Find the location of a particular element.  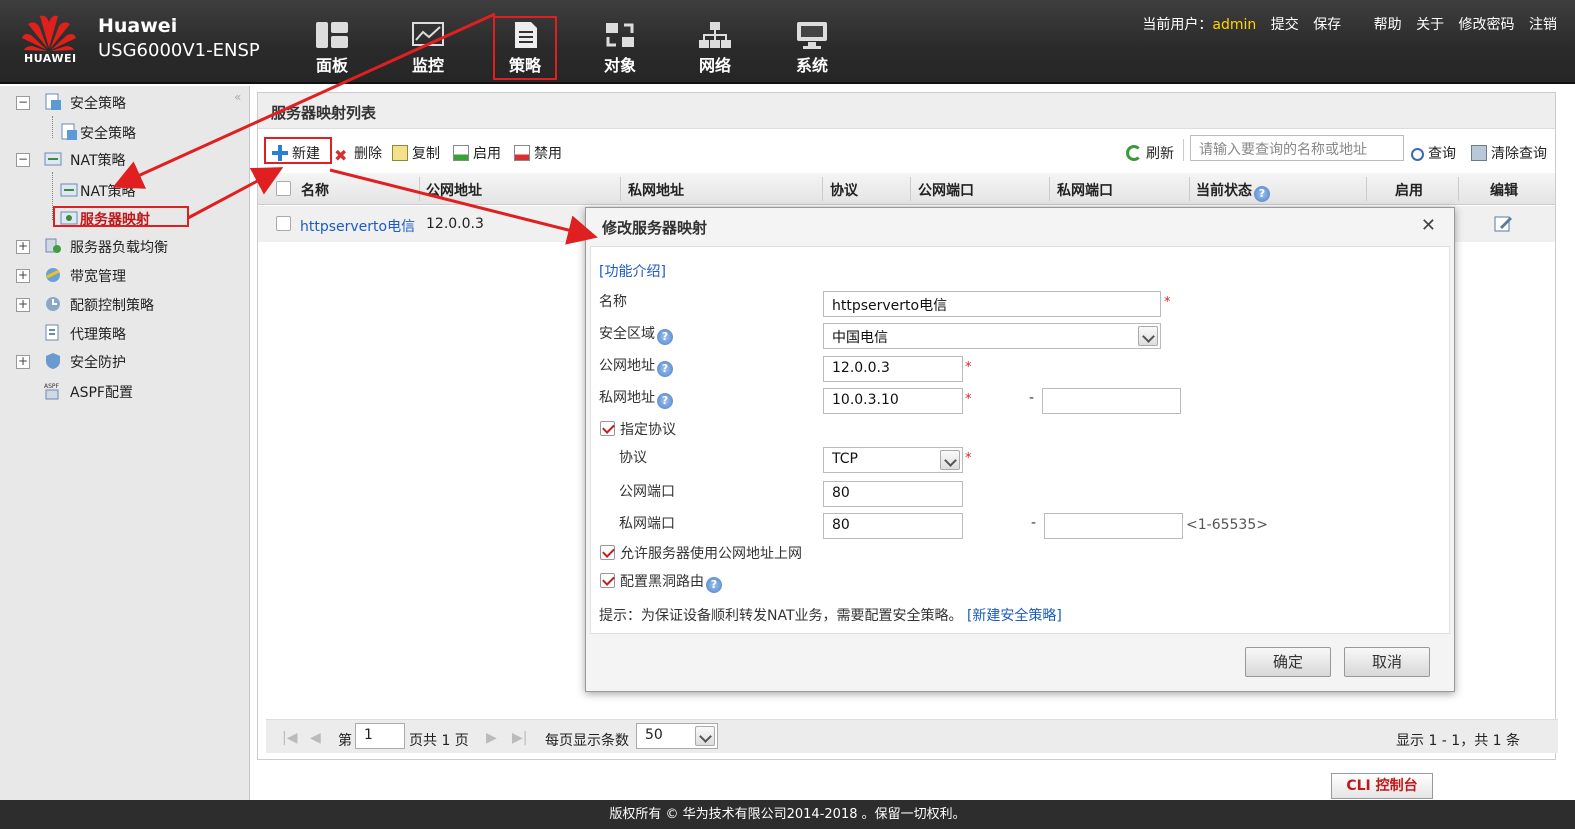

column-header: 启用 is located at coordinates (1409, 190).